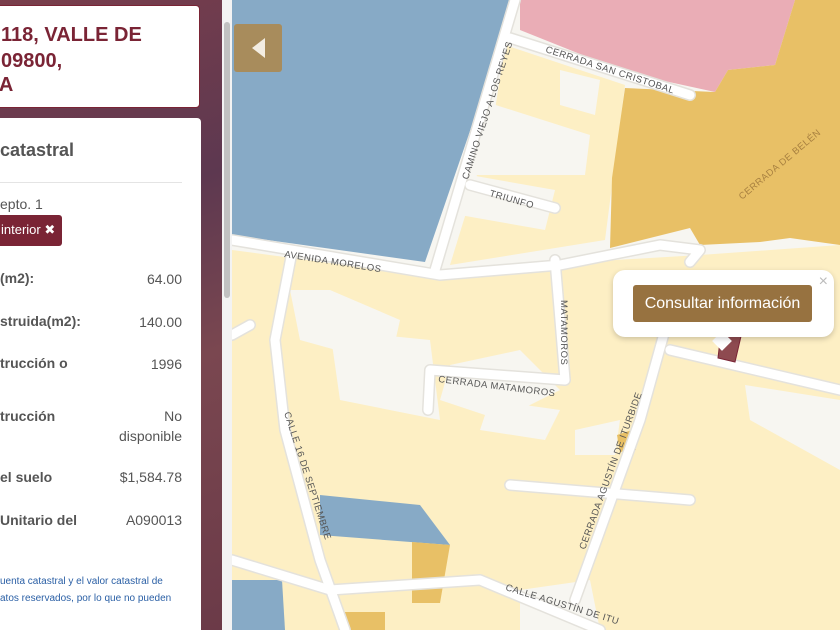  I want to click on interior-filter-chip: interior ✖, so click(31, 230).